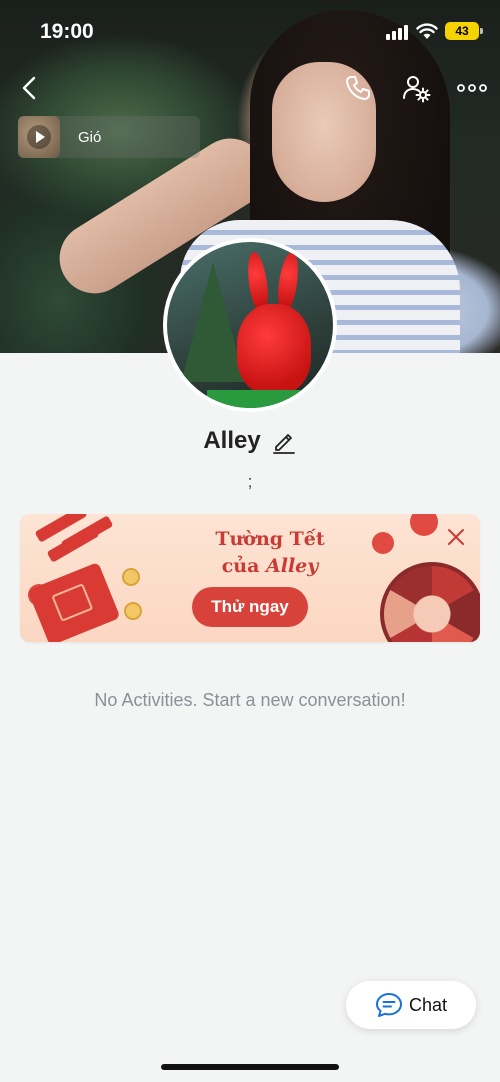 Image resolution: width=500 pixels, height=1082 pixels. What do you see at coordinates (250, 1067) in the screenshot?
I see `home-indicator` at bounding box center [250, 1067].